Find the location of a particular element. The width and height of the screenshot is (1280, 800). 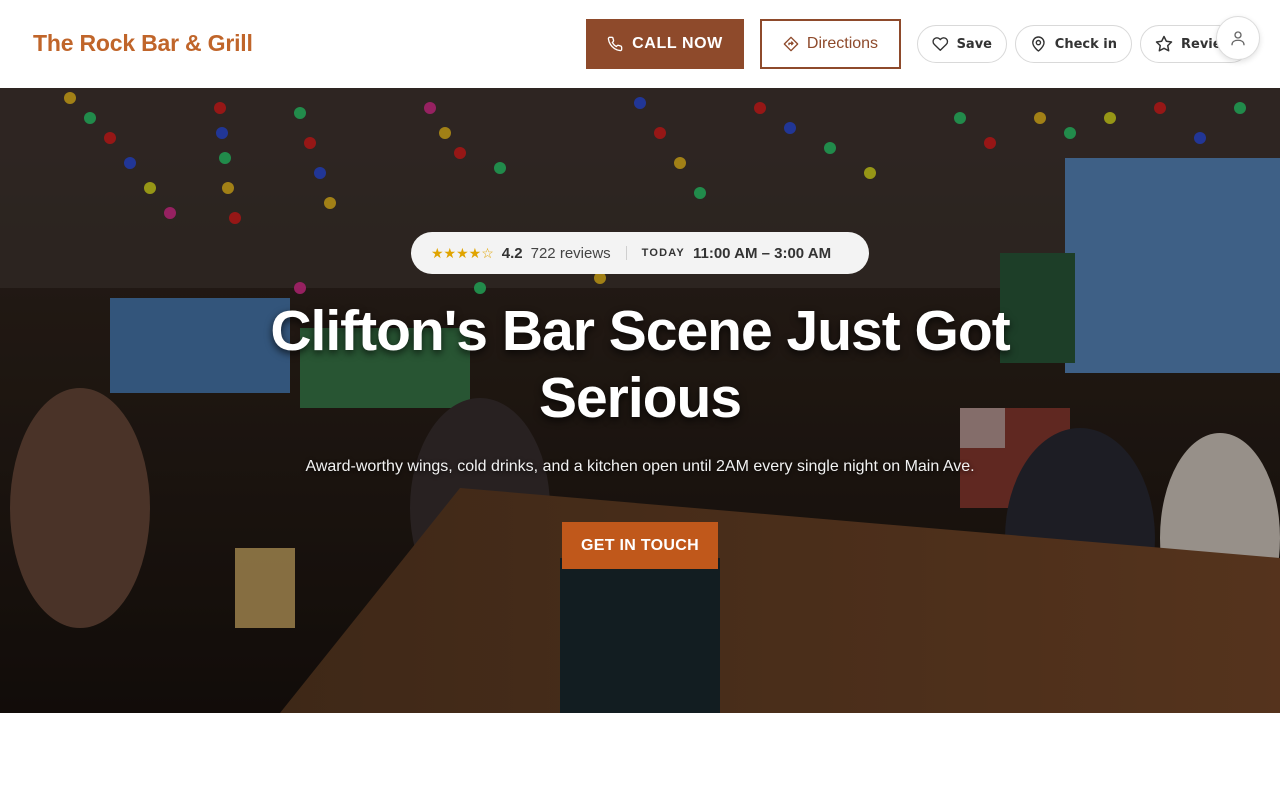

star-rating-icon: ★★★★☆ is located at coordinates (462, 252).